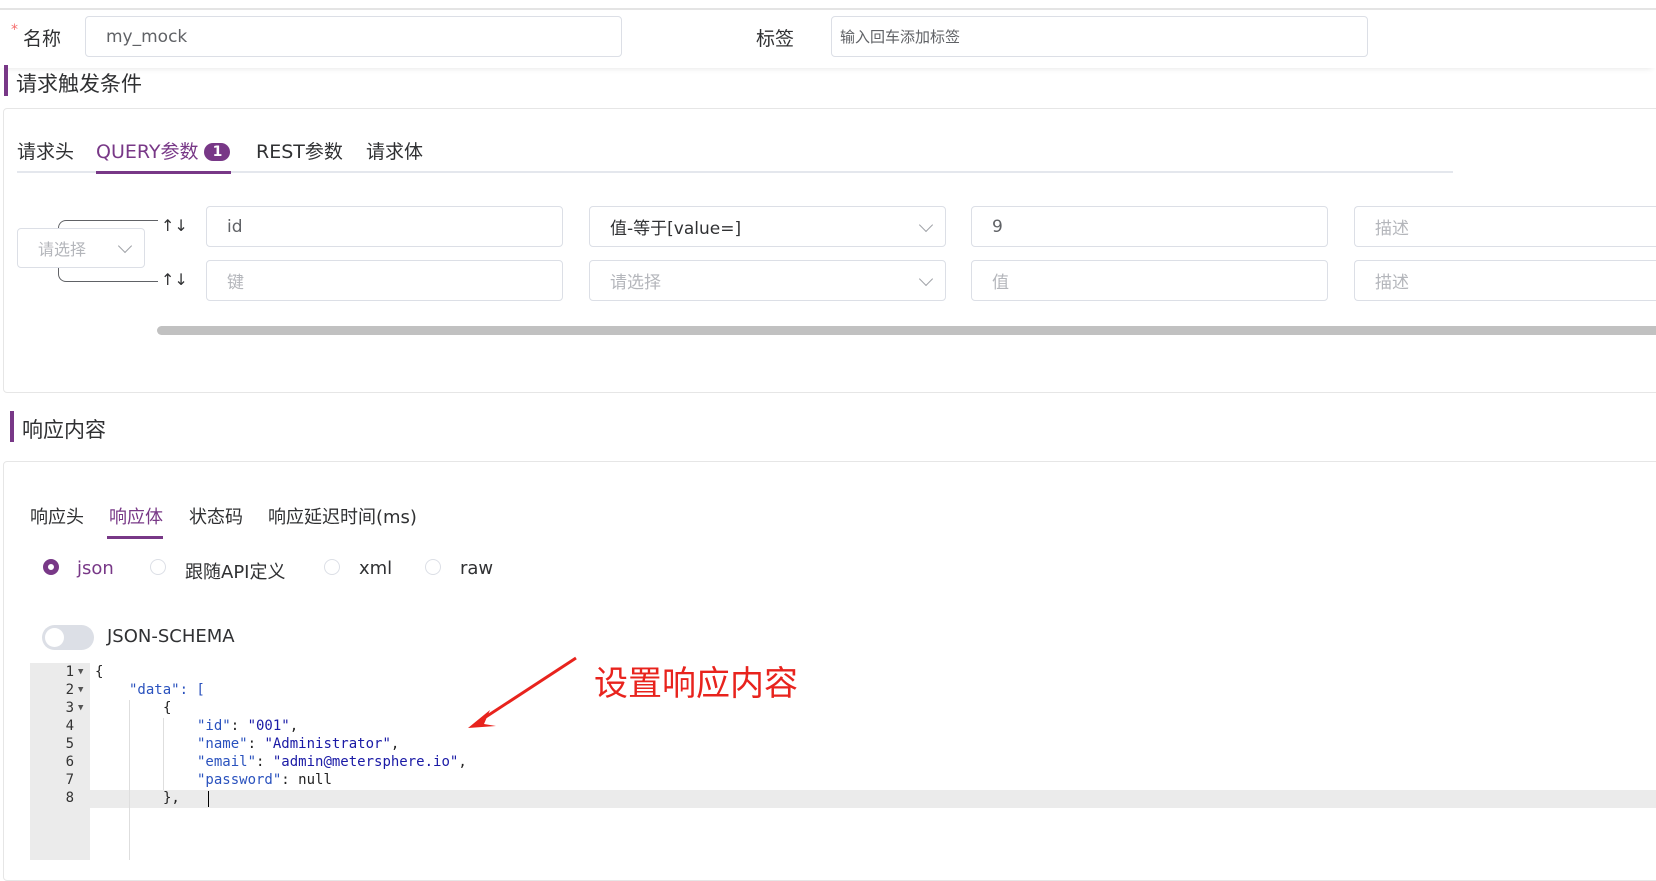 The height and width of the screenshot is (881, 1656). What do you see at coordinates (767, 280) in the screenshot?
I see `condition-select: 请选择` at bounding box center [767, 280].